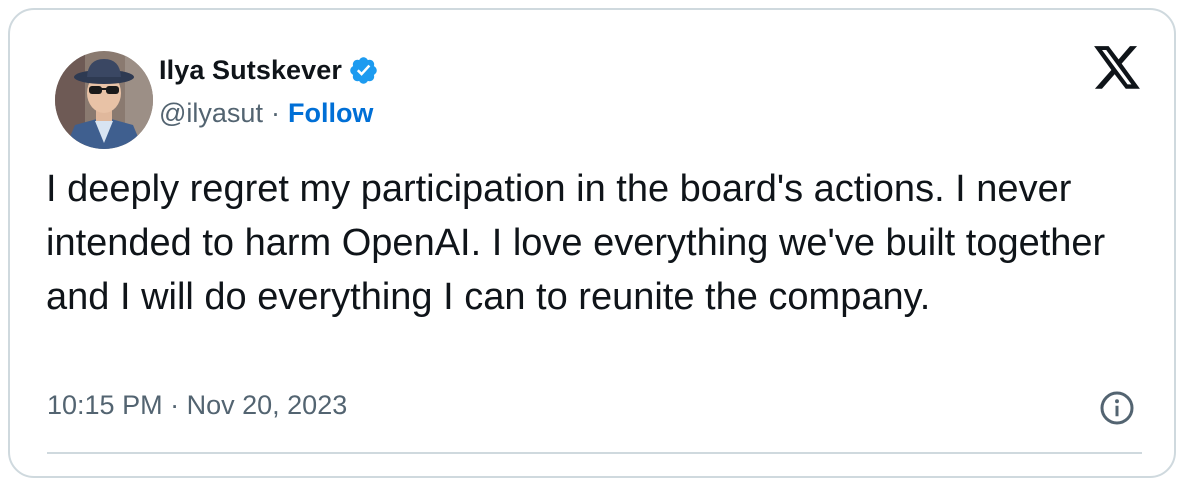 The height and width of the screenshot is (478, 1183). Describe the element at coordinates (267, 405) in the screenshot. I see `tweet-date: Nov 20, 2023` at that location.